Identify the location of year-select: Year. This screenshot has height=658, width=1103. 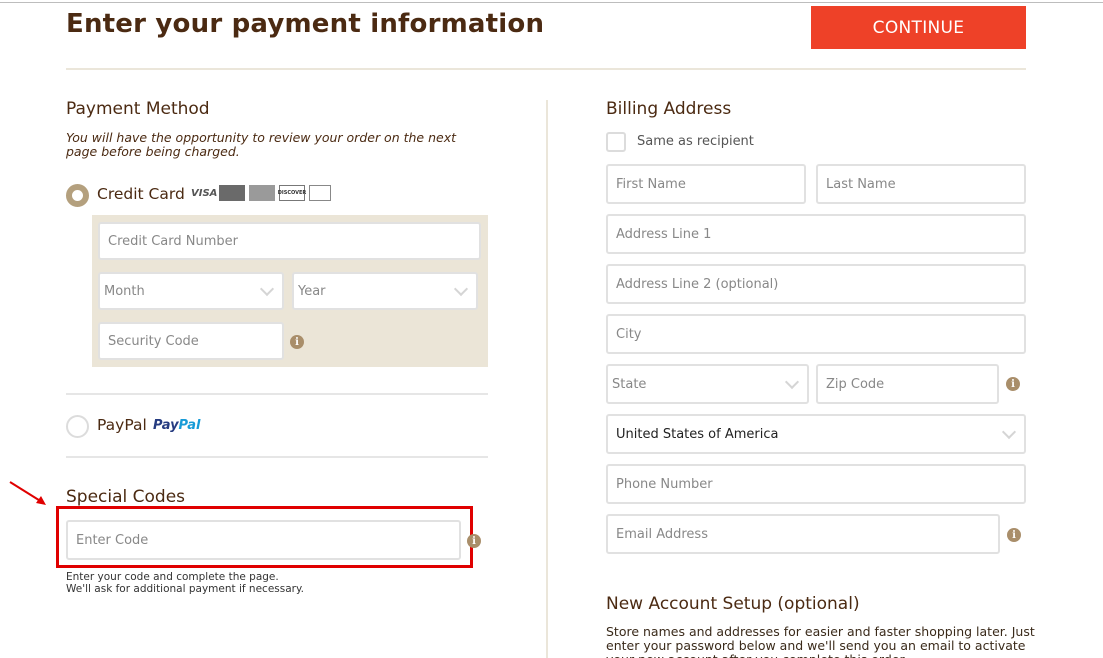
(385, 291).